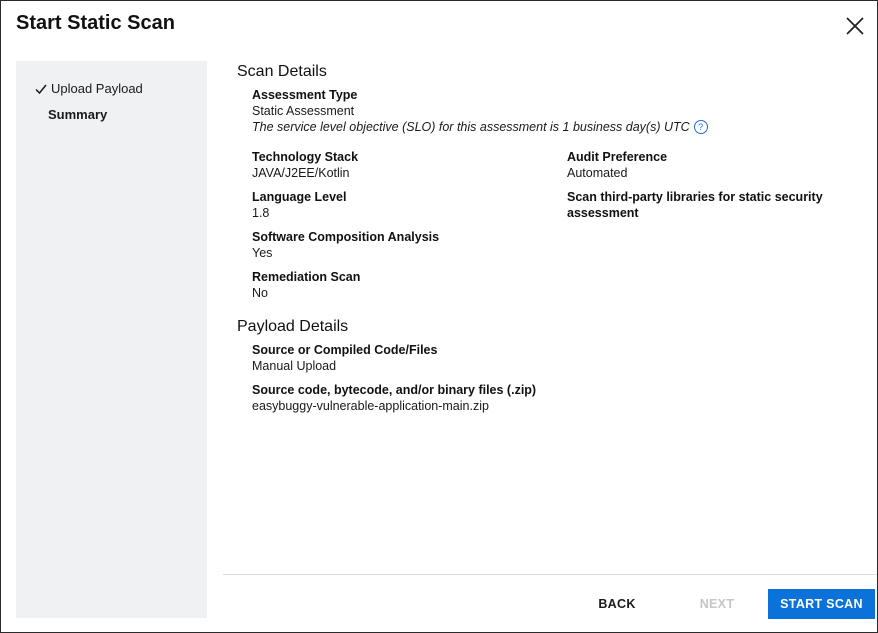 The width and height of the screenshot is (878, 633). I want to click on technology-stack-label: Technology Stack, so click(305, 157).